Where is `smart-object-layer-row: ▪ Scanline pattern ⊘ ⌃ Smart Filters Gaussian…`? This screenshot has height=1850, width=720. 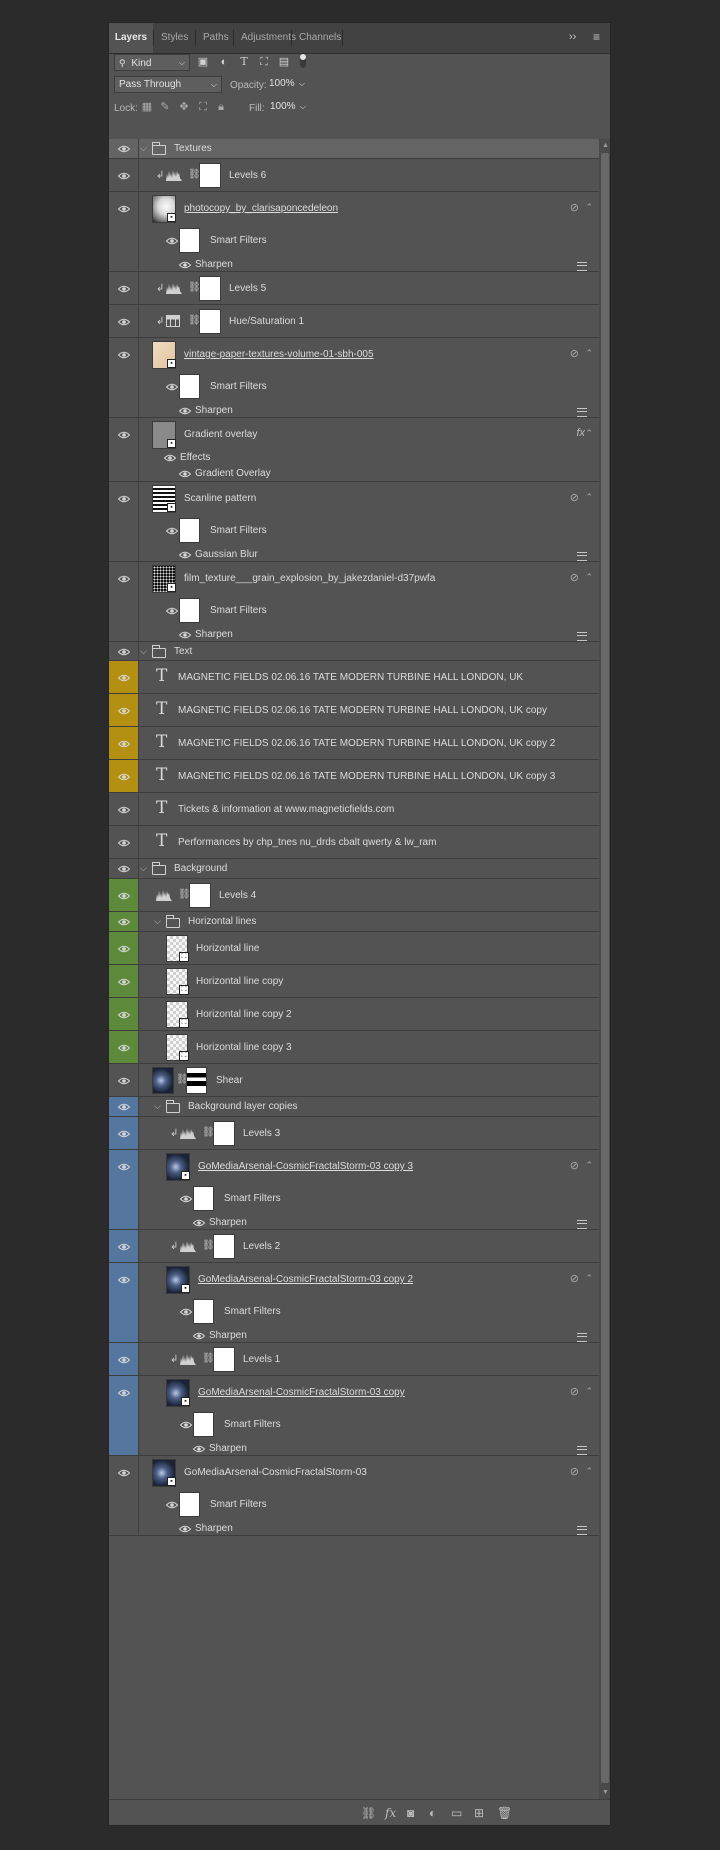
smart-object-layer-row: ▪ Scanline pattern ⊘ ⌃ Smart Filters Gaussian… is located at coordinates (354, 522).